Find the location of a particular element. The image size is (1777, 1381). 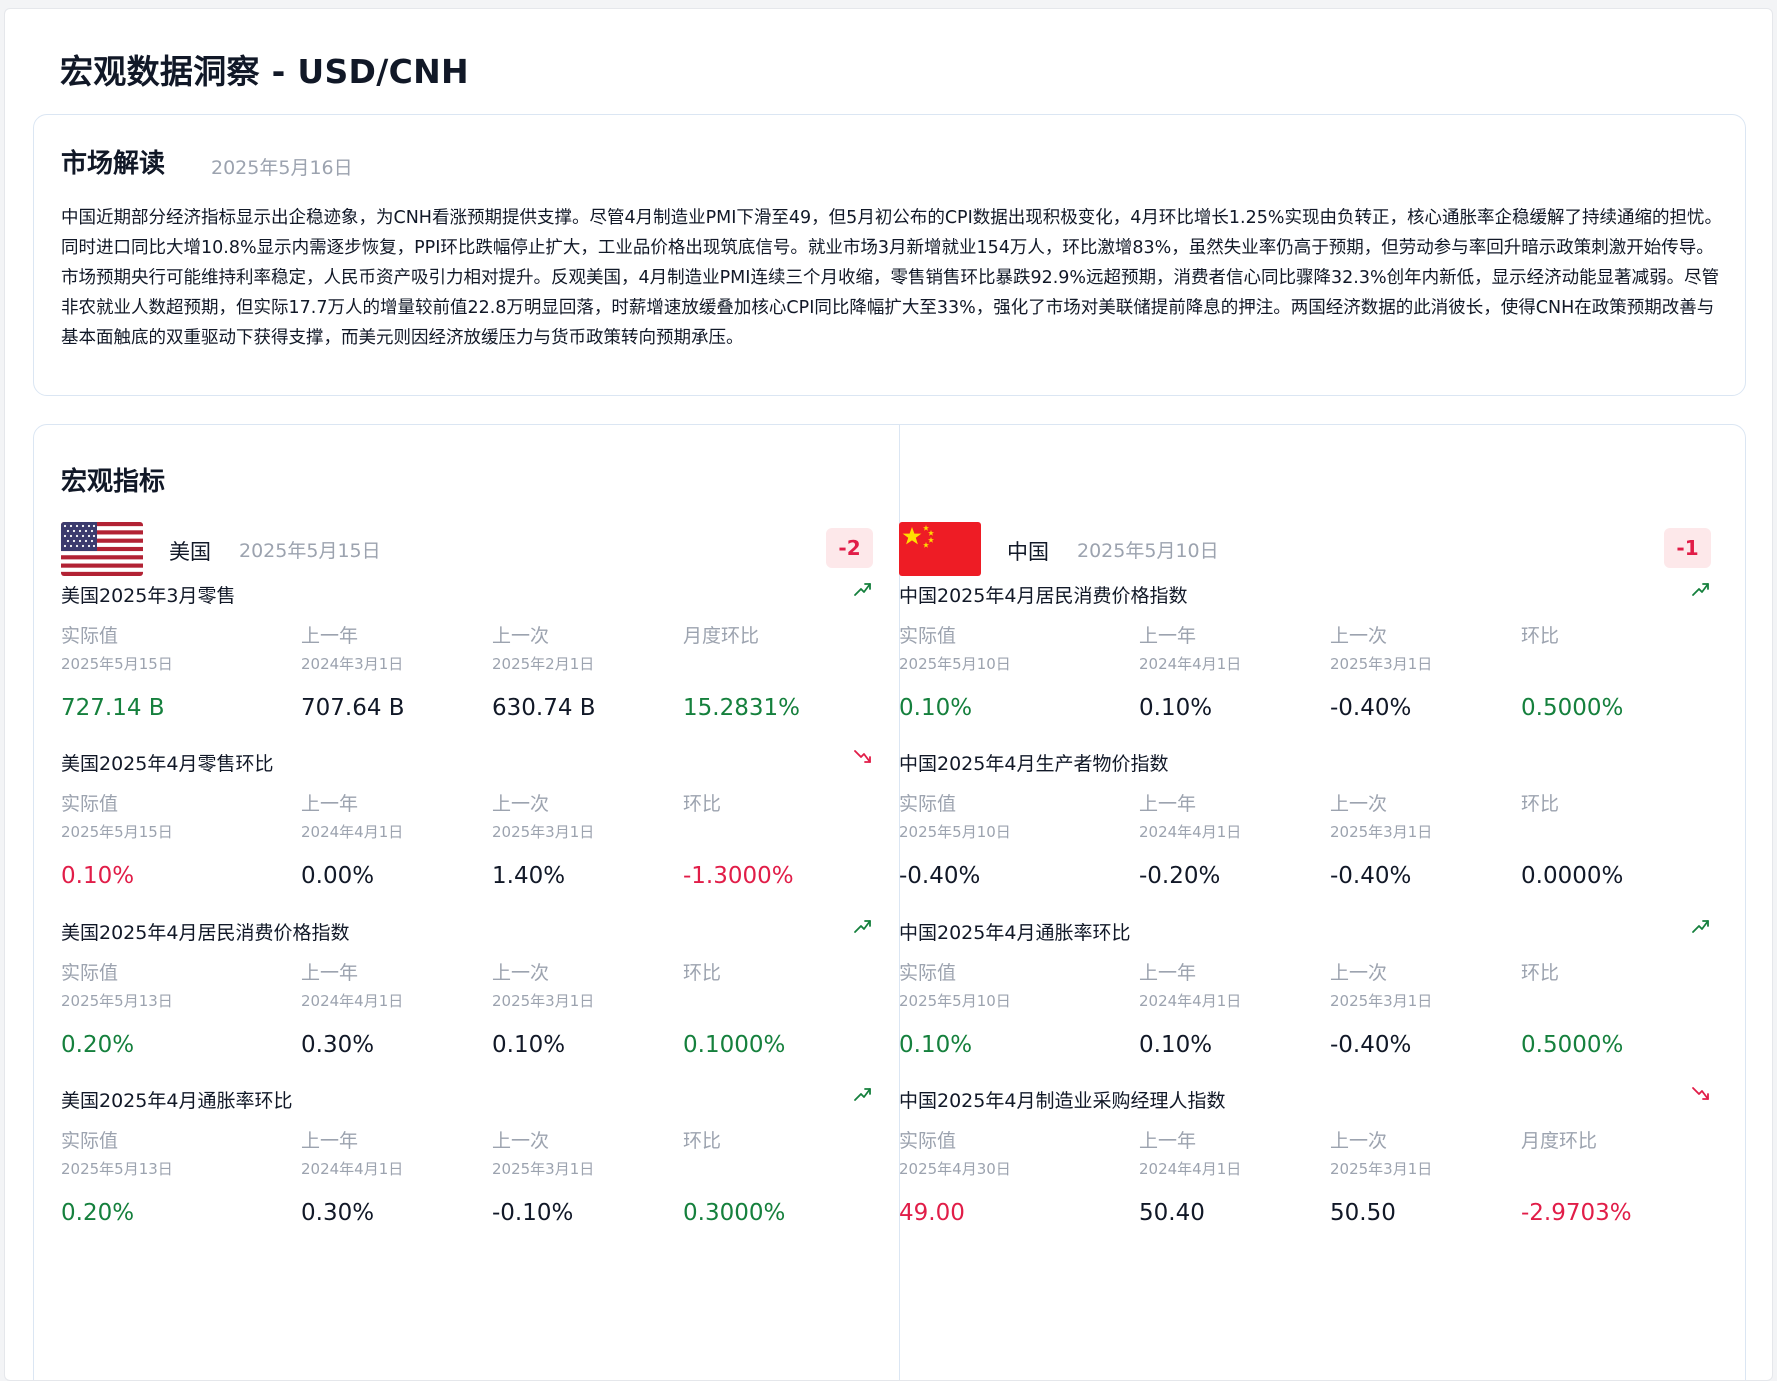

metric-value: -1.3000% is located at coordinates (738, 876).